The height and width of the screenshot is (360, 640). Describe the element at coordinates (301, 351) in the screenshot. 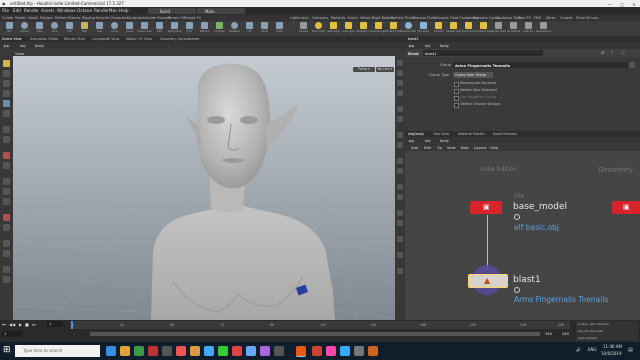

I see `houdini-taskbar-icon` at that location.